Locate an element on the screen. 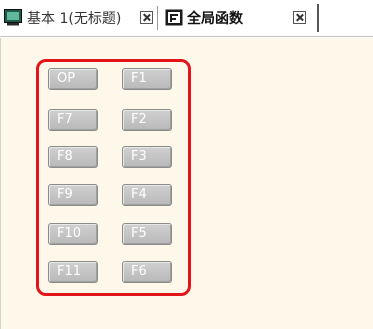 Image resolution: width=373 pixels, height=329 pixels. function-button-f9: F9 is located at coordinates (73, 195).